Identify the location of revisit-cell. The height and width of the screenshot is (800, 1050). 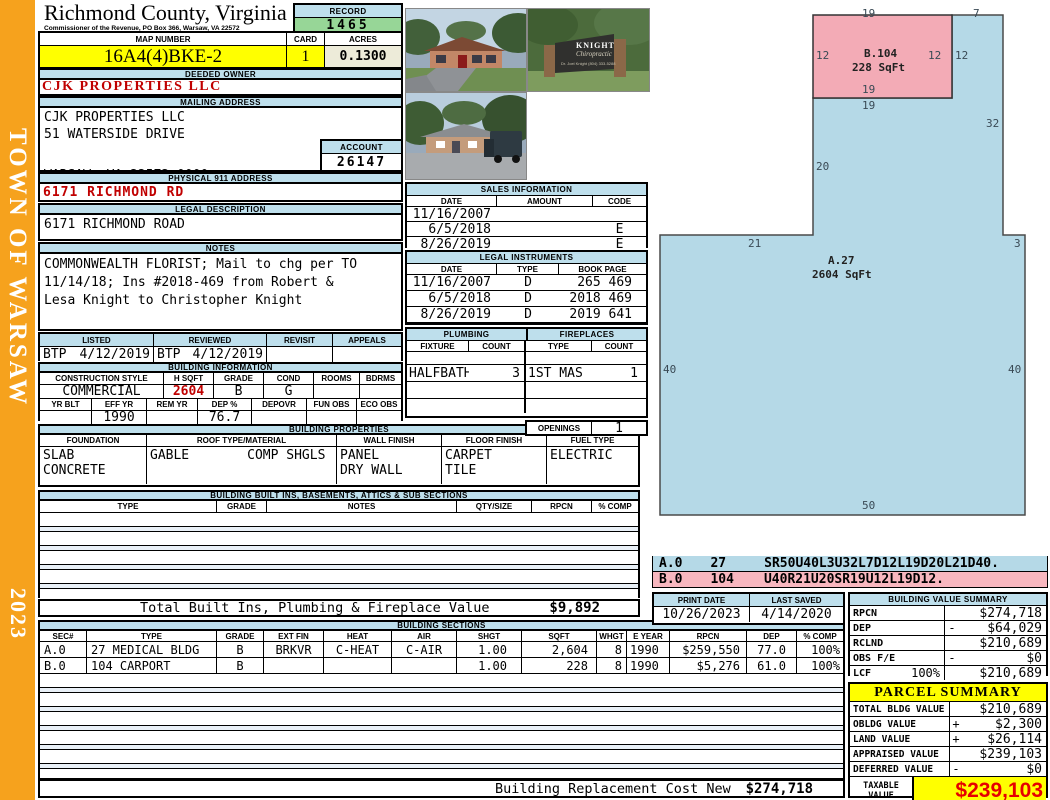
(300, 354).